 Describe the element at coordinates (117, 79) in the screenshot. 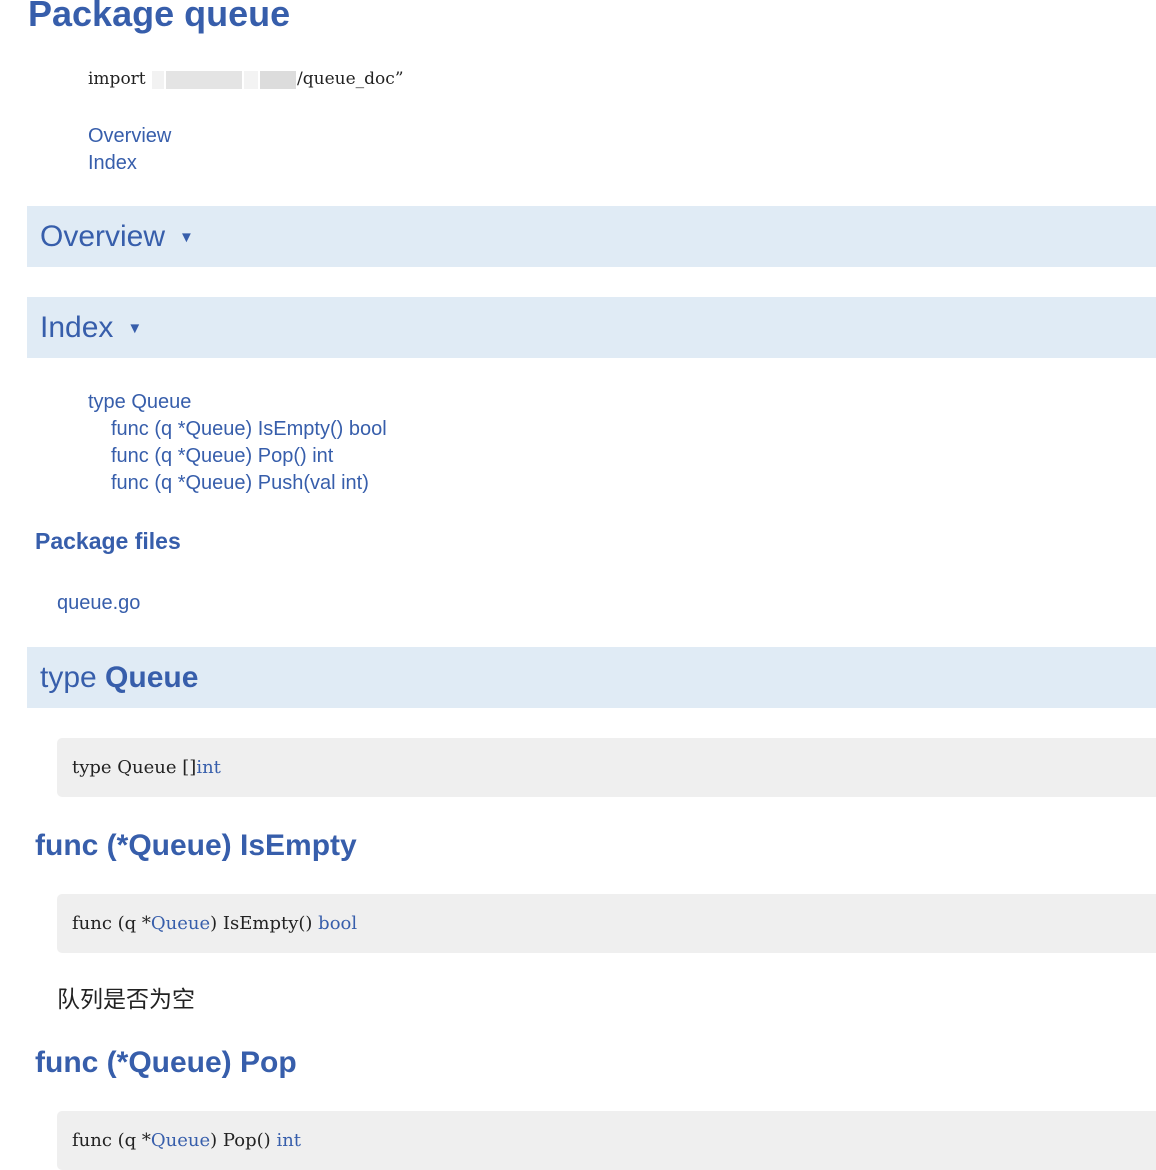

I see `import-keyword: import` at that location.